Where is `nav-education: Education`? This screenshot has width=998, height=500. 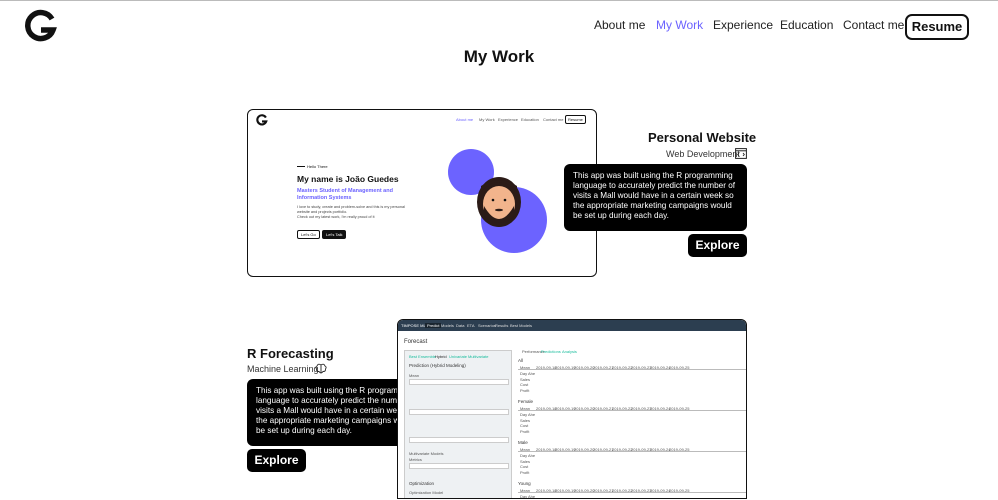
nav-education: Education is located at coordinates (806, 25).